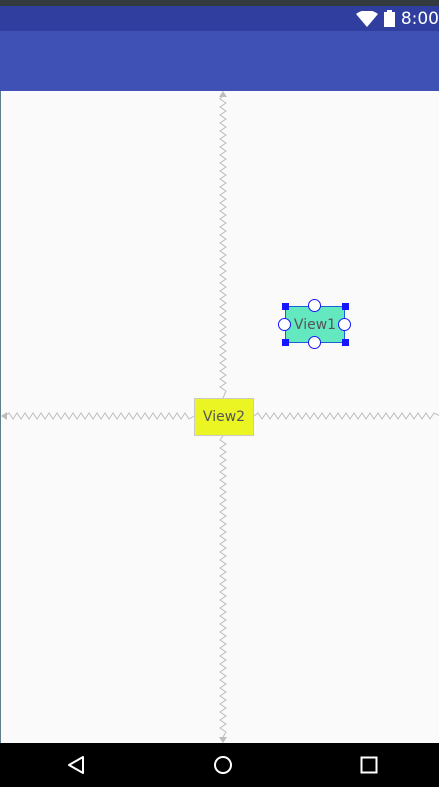 Image resolution: width=439 pixels, height=787 pixels. Describe the element at coordinates (99, 416) in the screenshot. I see `constraint-left` at that location.